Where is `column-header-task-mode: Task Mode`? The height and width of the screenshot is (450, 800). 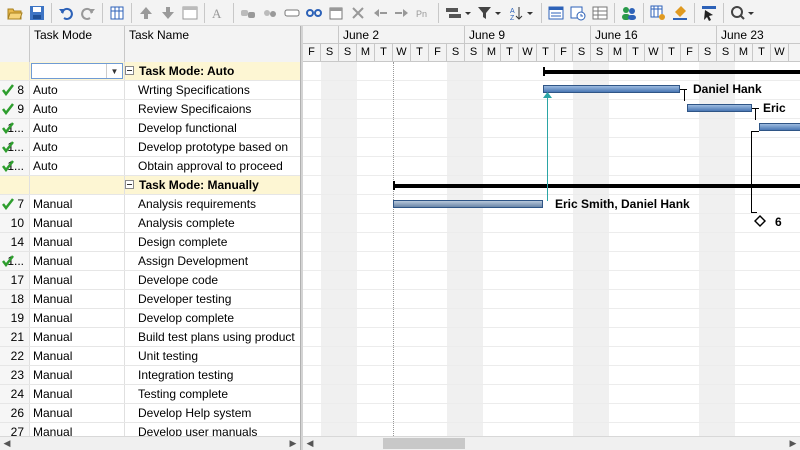
column-header-task-mode: Task Mode is located at coordinates (77, 44).